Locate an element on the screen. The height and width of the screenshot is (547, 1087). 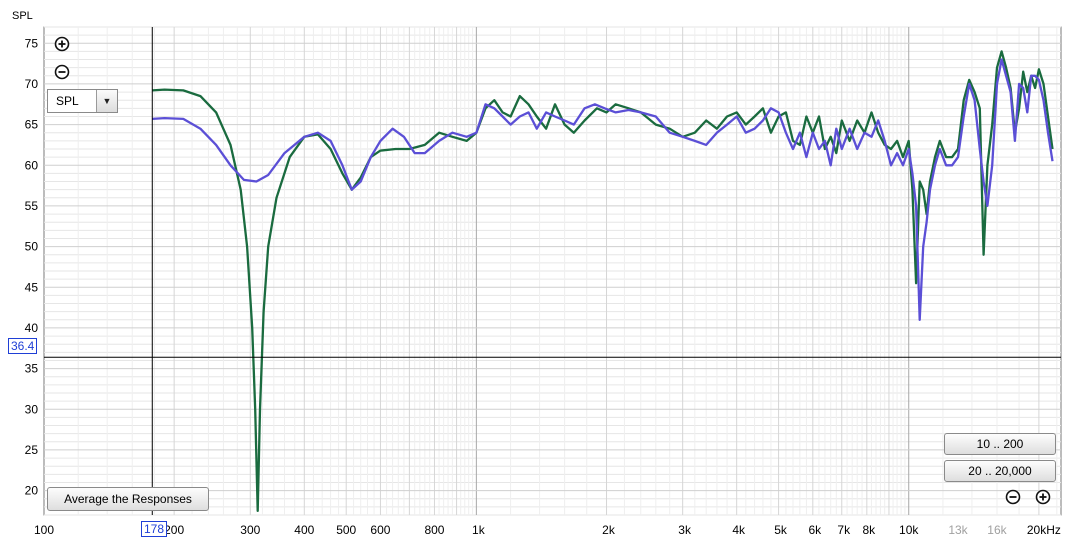
y-tick-label: 30 is located at coordinates (32, 409).